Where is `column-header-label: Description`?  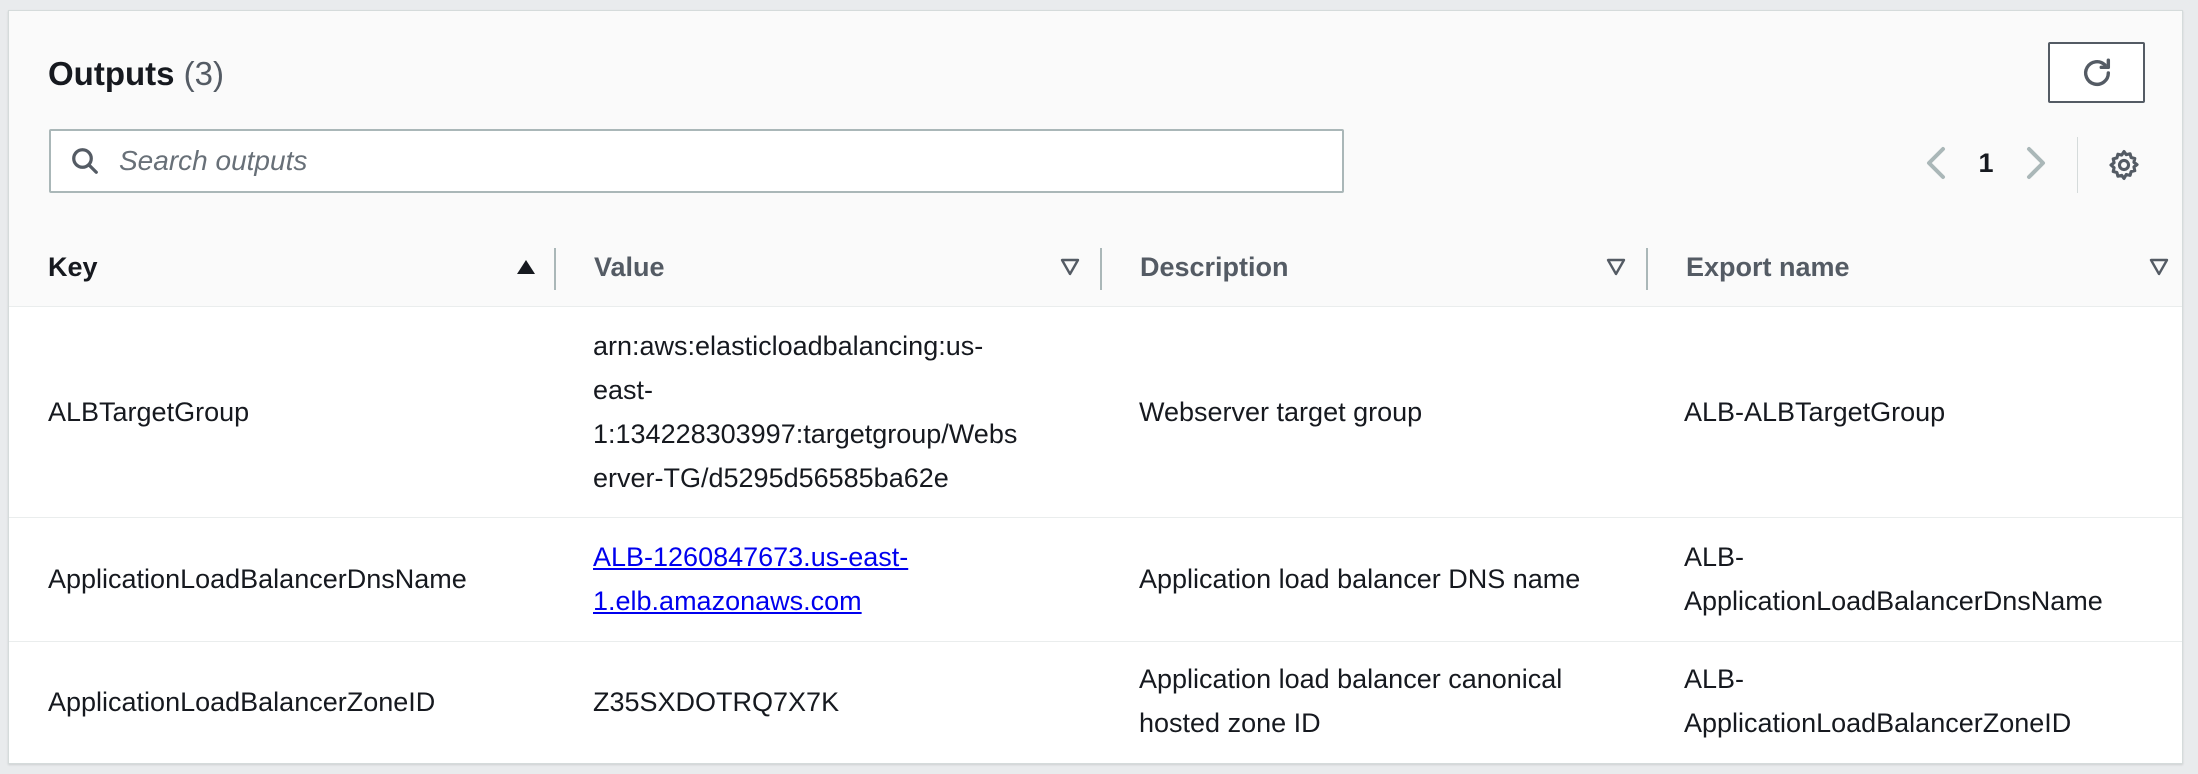
column-header-label: Description is located at coordinates (1214, 266).